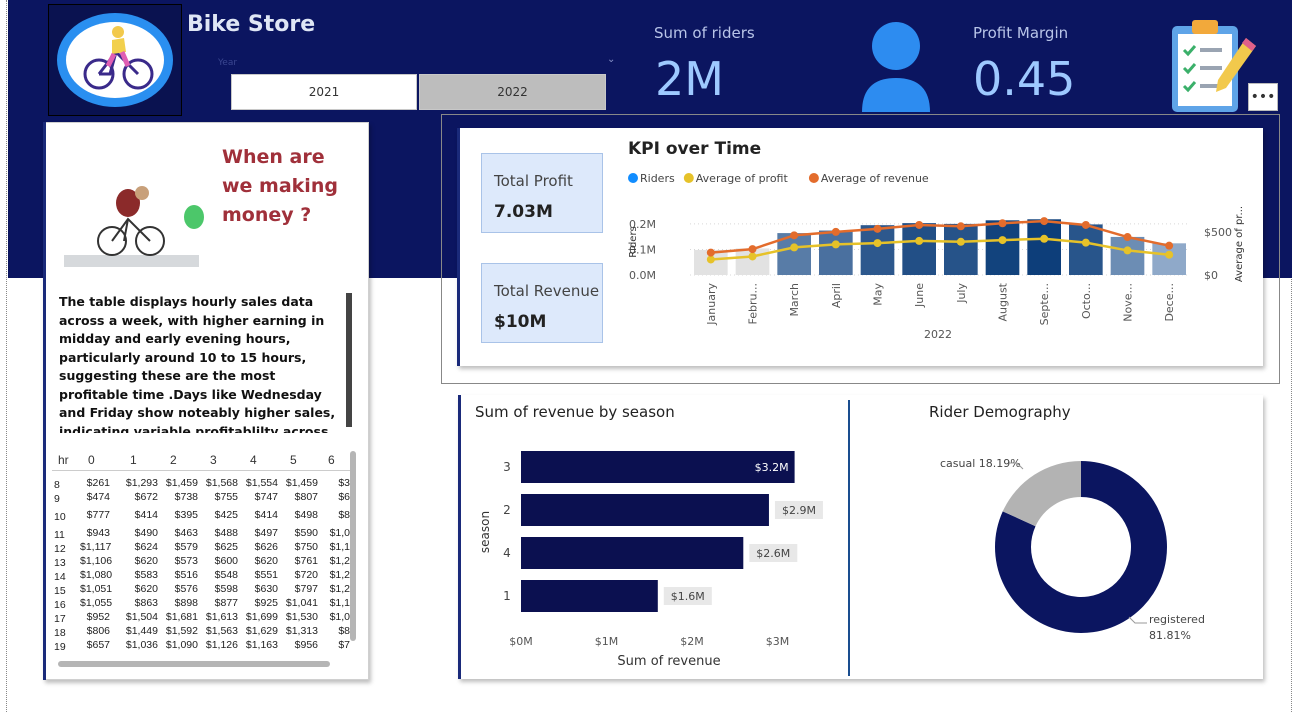 This screenshot has width=1297, height=712. I want to click on sales-cell: $777, so click(98, 515).